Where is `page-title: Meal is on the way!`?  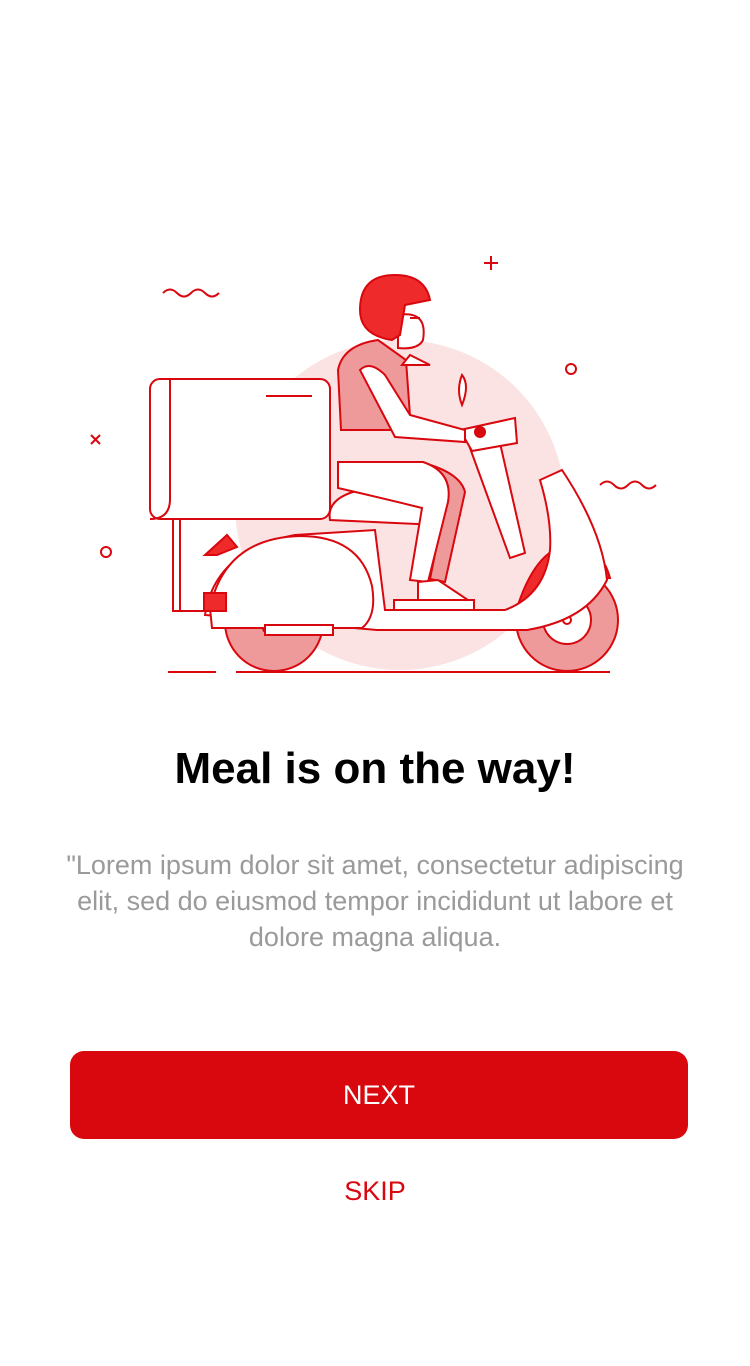 page-title: Meal is on the way! is located at coordinates (375, 768).